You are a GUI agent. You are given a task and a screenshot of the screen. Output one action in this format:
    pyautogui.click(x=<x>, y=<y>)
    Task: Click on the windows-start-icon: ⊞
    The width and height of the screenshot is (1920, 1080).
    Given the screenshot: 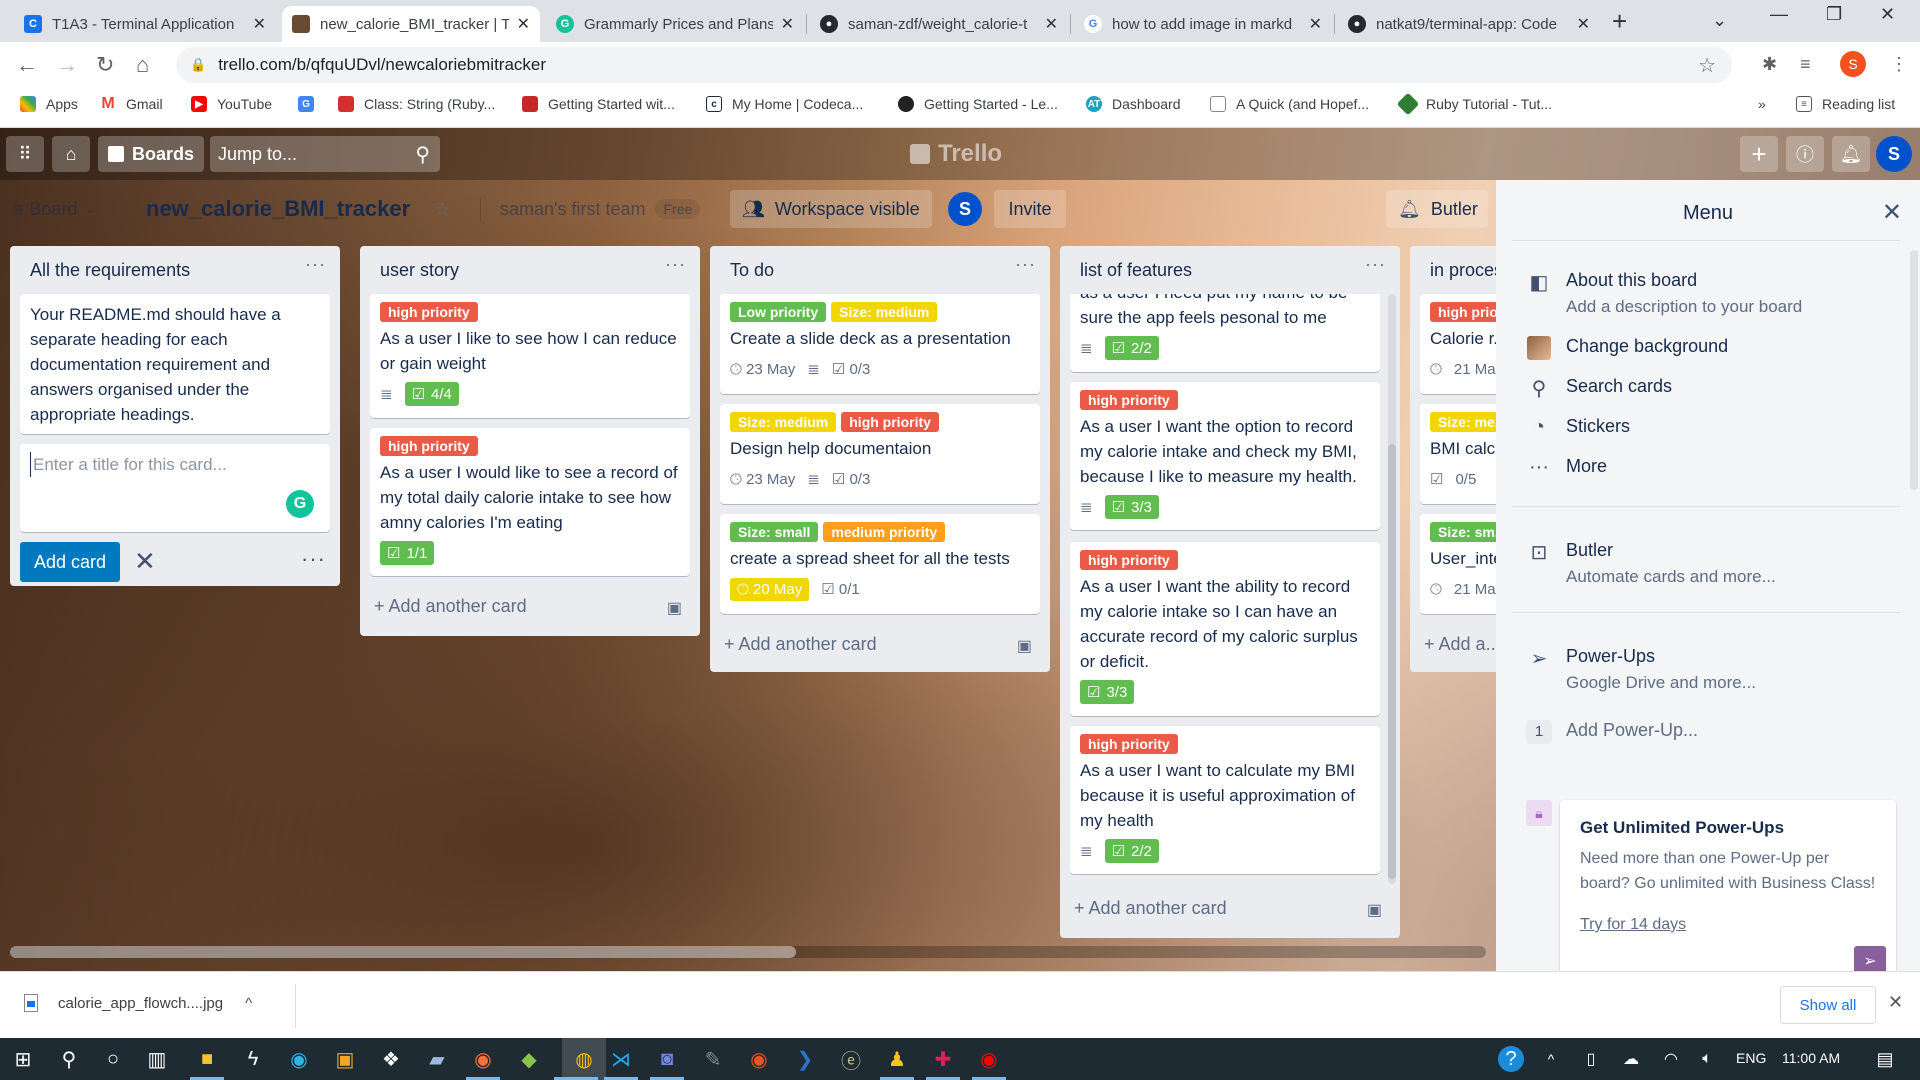 What is the action you would take?
    pyautogui.click(x=23, y=1059)
    